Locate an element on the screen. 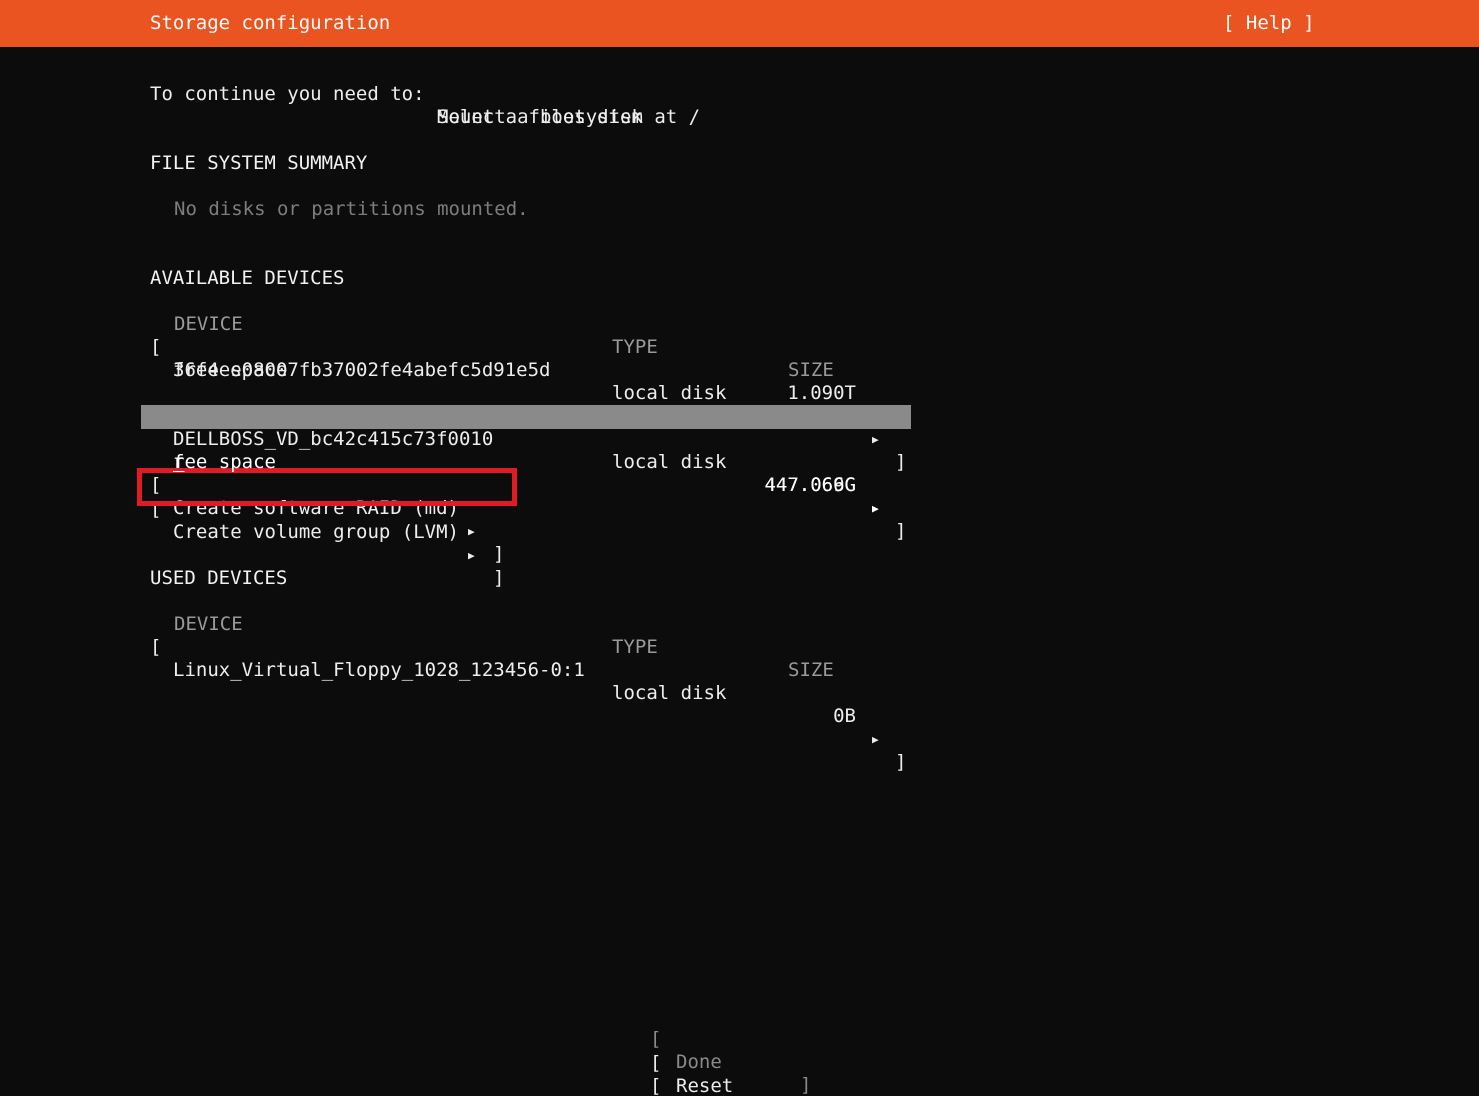  page-title: Storage configuration is located at coordinates (270, 23).